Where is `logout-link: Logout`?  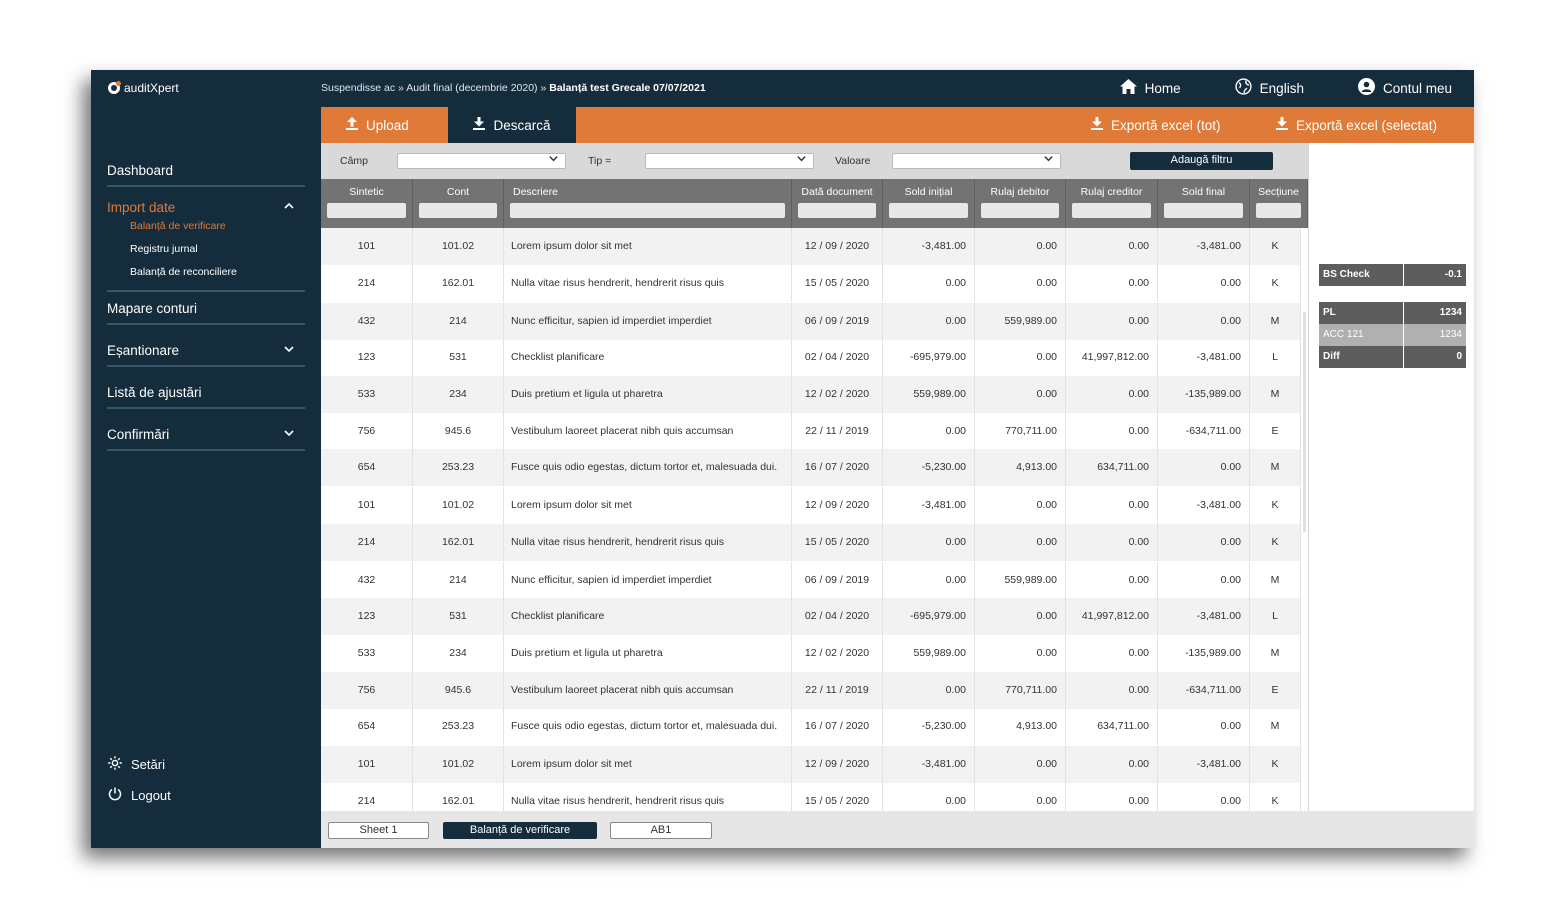 logout-link: Logout is located at coordinates (139, 795).